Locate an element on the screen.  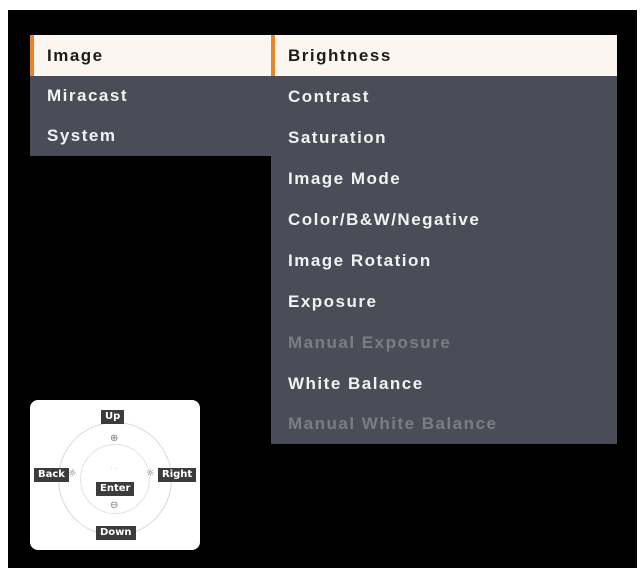
submenu-item-manual-exposure: Manual Exposure is located at coordinates (444, 342).